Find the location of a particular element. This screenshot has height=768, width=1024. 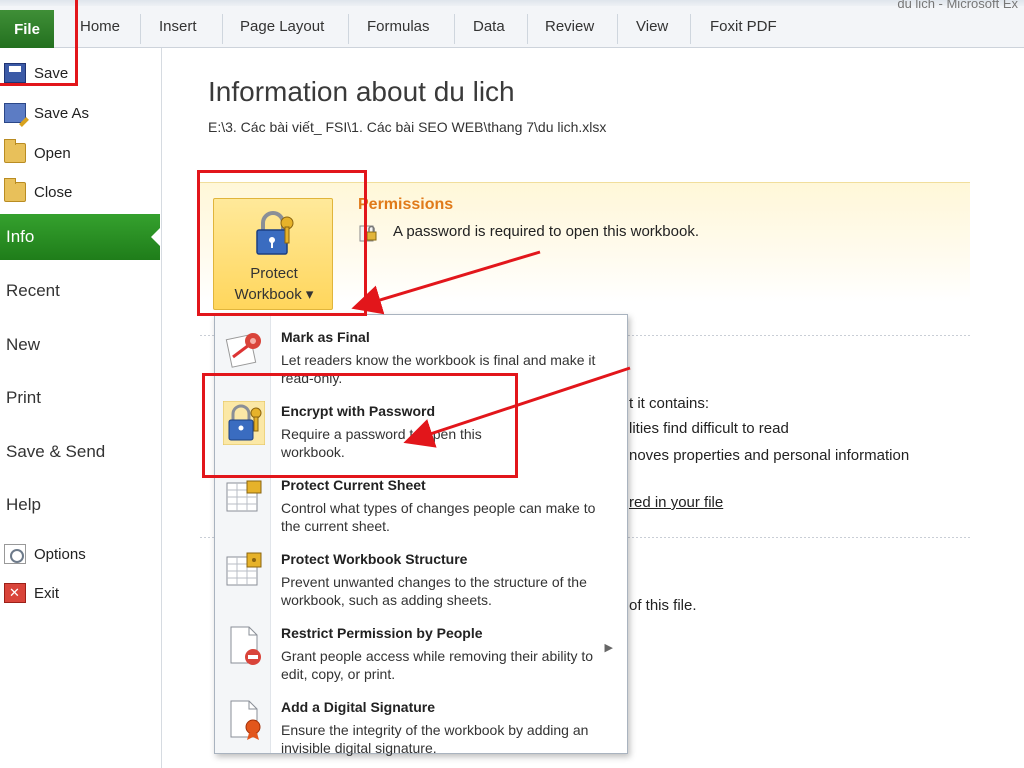

open-command: Open is located at coordinates (37, 153).